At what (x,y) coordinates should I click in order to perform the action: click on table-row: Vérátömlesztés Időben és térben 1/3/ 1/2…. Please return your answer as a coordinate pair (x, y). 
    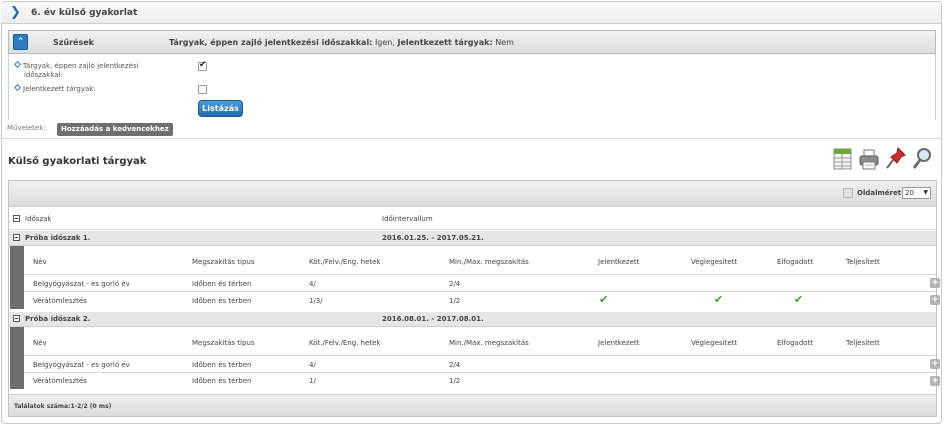
    Looking at the image, I should click on (482, 300).